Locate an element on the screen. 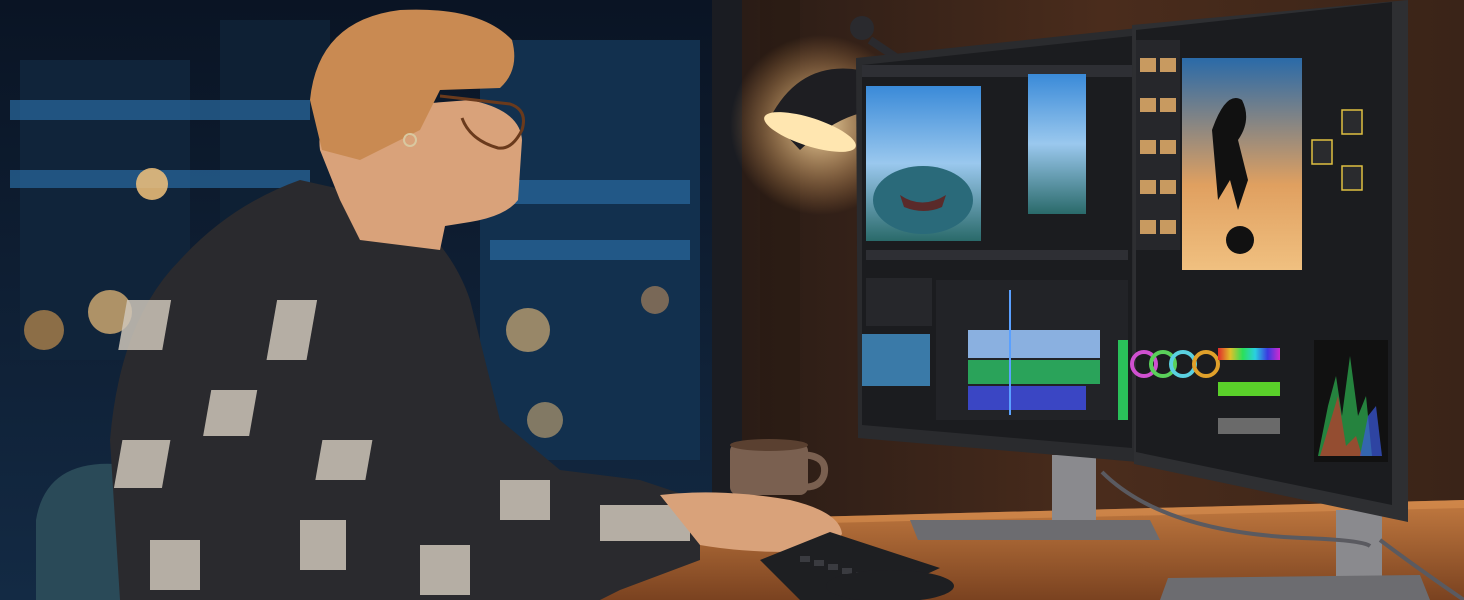 The image size is (1464, 600). media-bin-thumb is located at coordinates (896, 360).